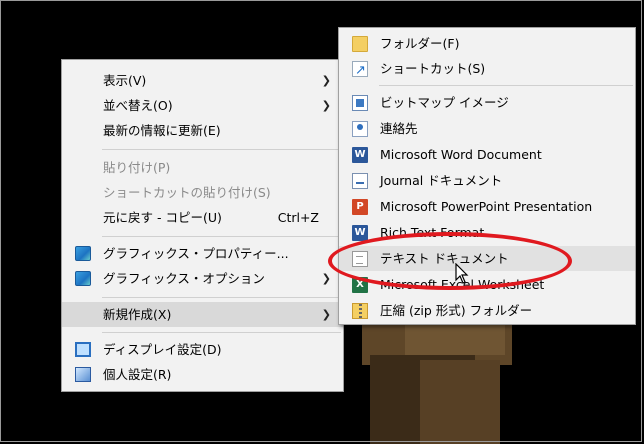  I want to click on personalize-icon, so click(83, 374).